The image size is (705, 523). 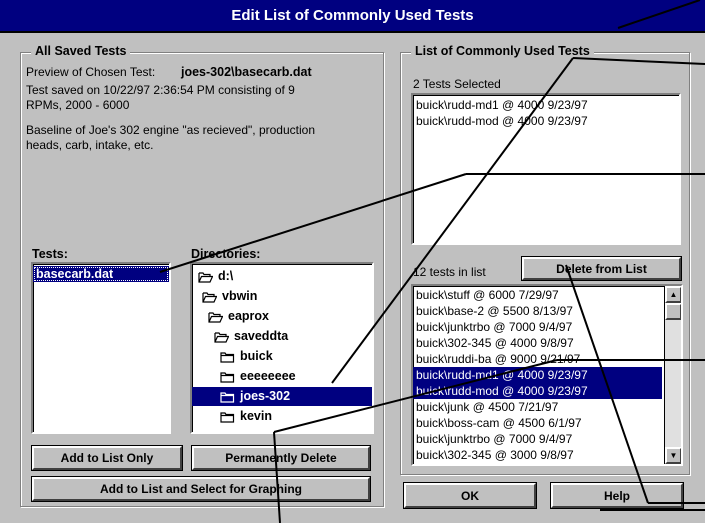 I want to click on help-button: Help, so click(x=617, y=495).